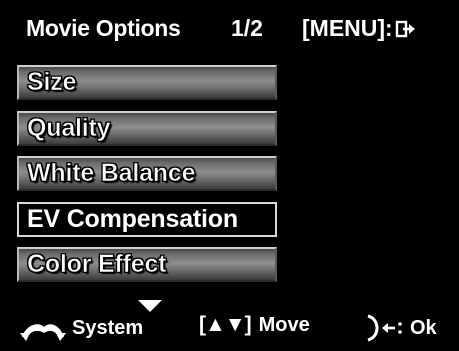  What do you see at coordinates (225, 324) in the screenshot?
I see `up-down-arrows-icon: [▲▼]` at bounding box center [225, 324].